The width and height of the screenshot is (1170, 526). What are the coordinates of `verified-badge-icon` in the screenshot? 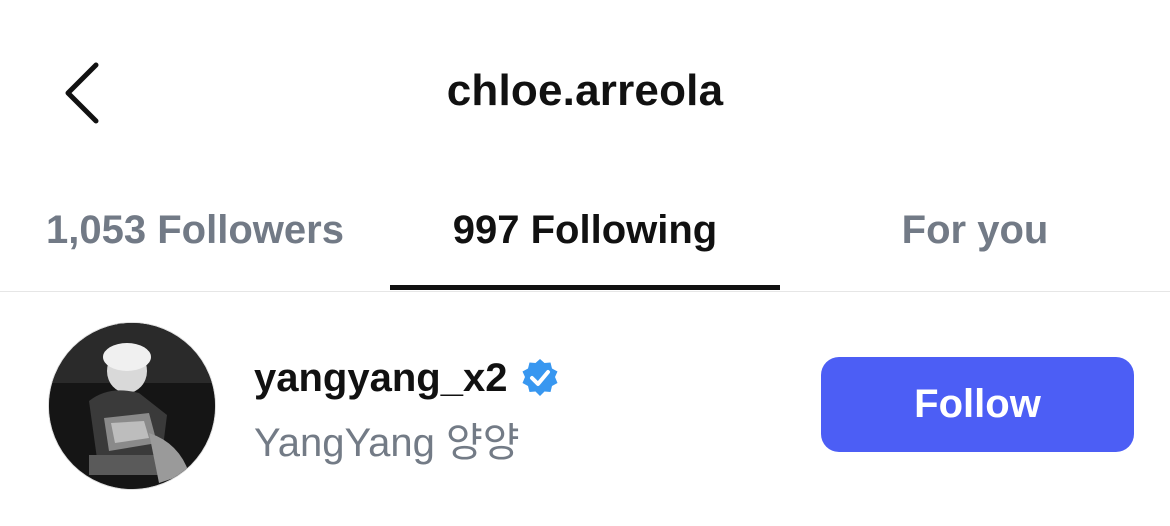 It's located at (540, 378).